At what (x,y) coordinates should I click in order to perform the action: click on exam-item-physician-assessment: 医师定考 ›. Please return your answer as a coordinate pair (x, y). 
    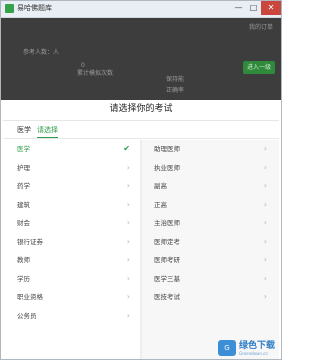
    Looking at the image, I should click on (210, 242).